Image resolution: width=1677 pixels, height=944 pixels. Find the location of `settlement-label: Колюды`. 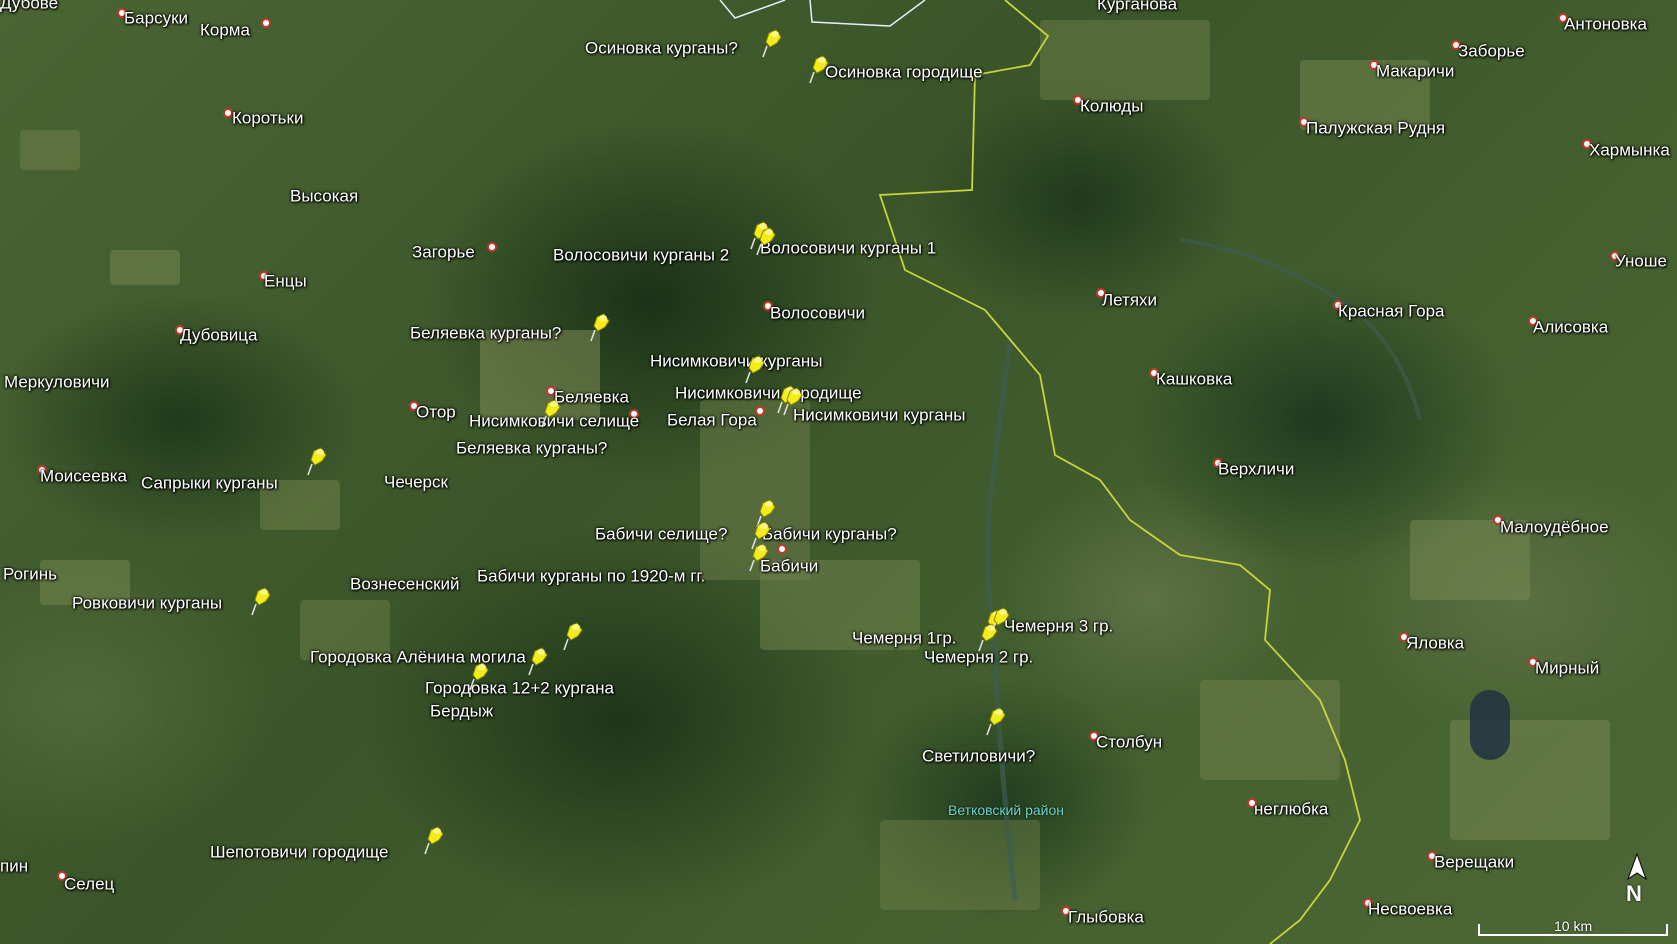

settlement-label: Колюды is located at coordinates (1112, 106).